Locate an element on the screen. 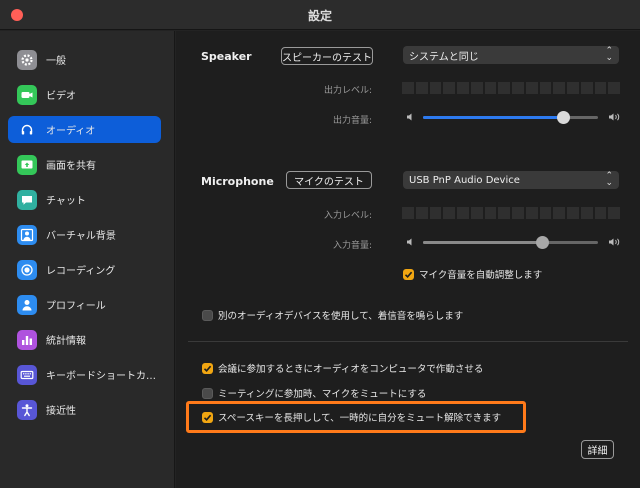  window-title: 設定 is located at coordinates (319, 16).